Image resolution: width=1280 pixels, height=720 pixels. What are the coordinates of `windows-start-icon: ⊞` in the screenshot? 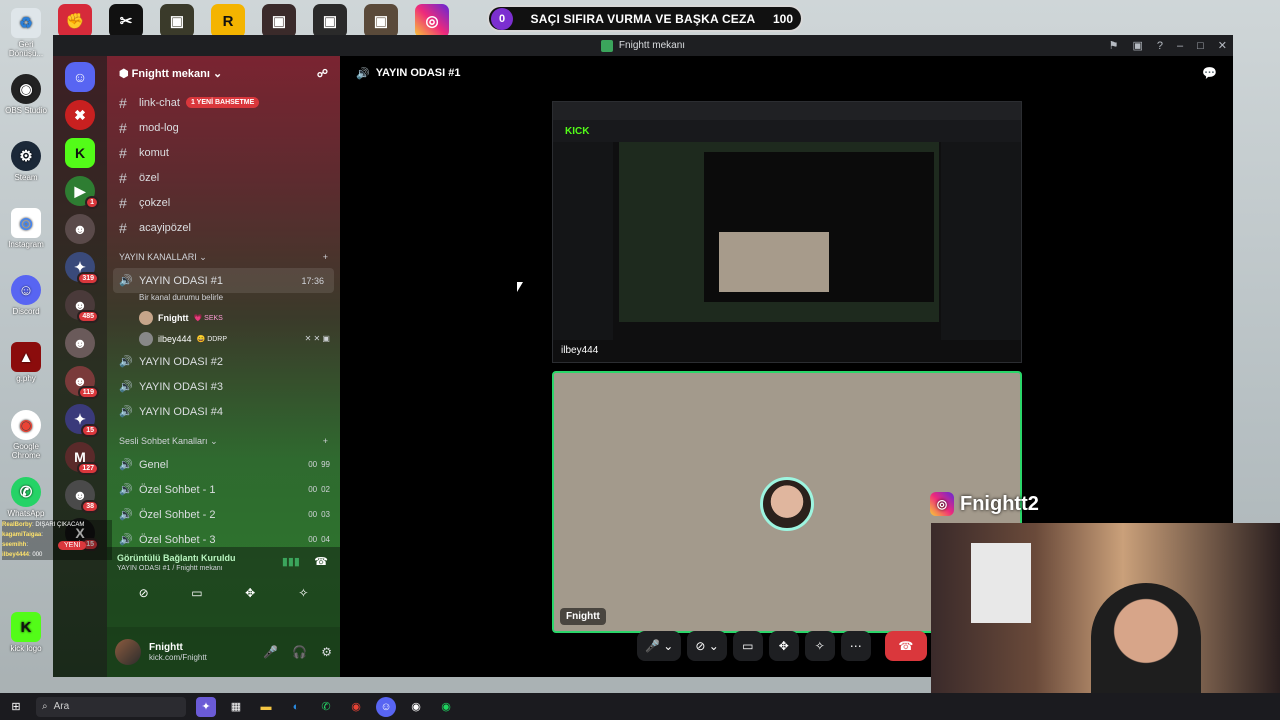 It's located at (16, 707).